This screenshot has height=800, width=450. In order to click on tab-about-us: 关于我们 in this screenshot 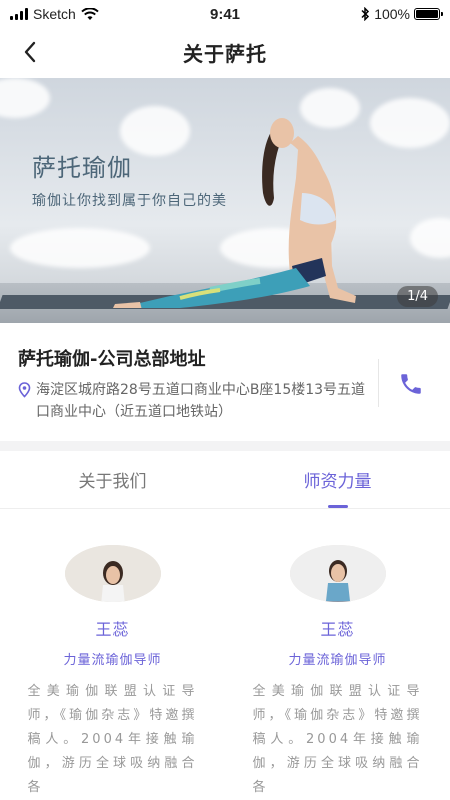, I will do `click(112, 479)`.